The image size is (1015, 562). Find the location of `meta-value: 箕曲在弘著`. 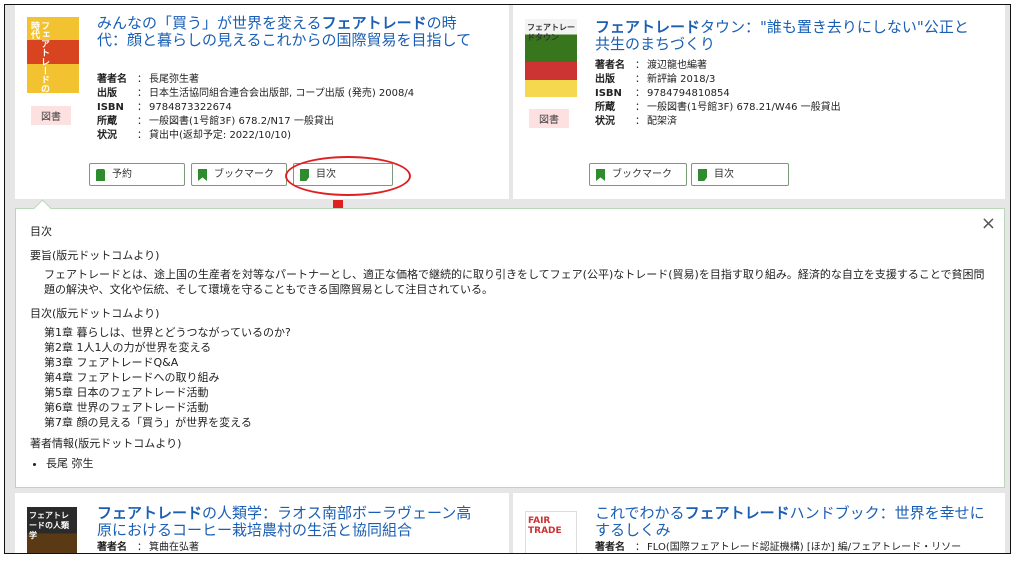

meta-value: 箕曲在弘著 is located at coordinates (174, 547).